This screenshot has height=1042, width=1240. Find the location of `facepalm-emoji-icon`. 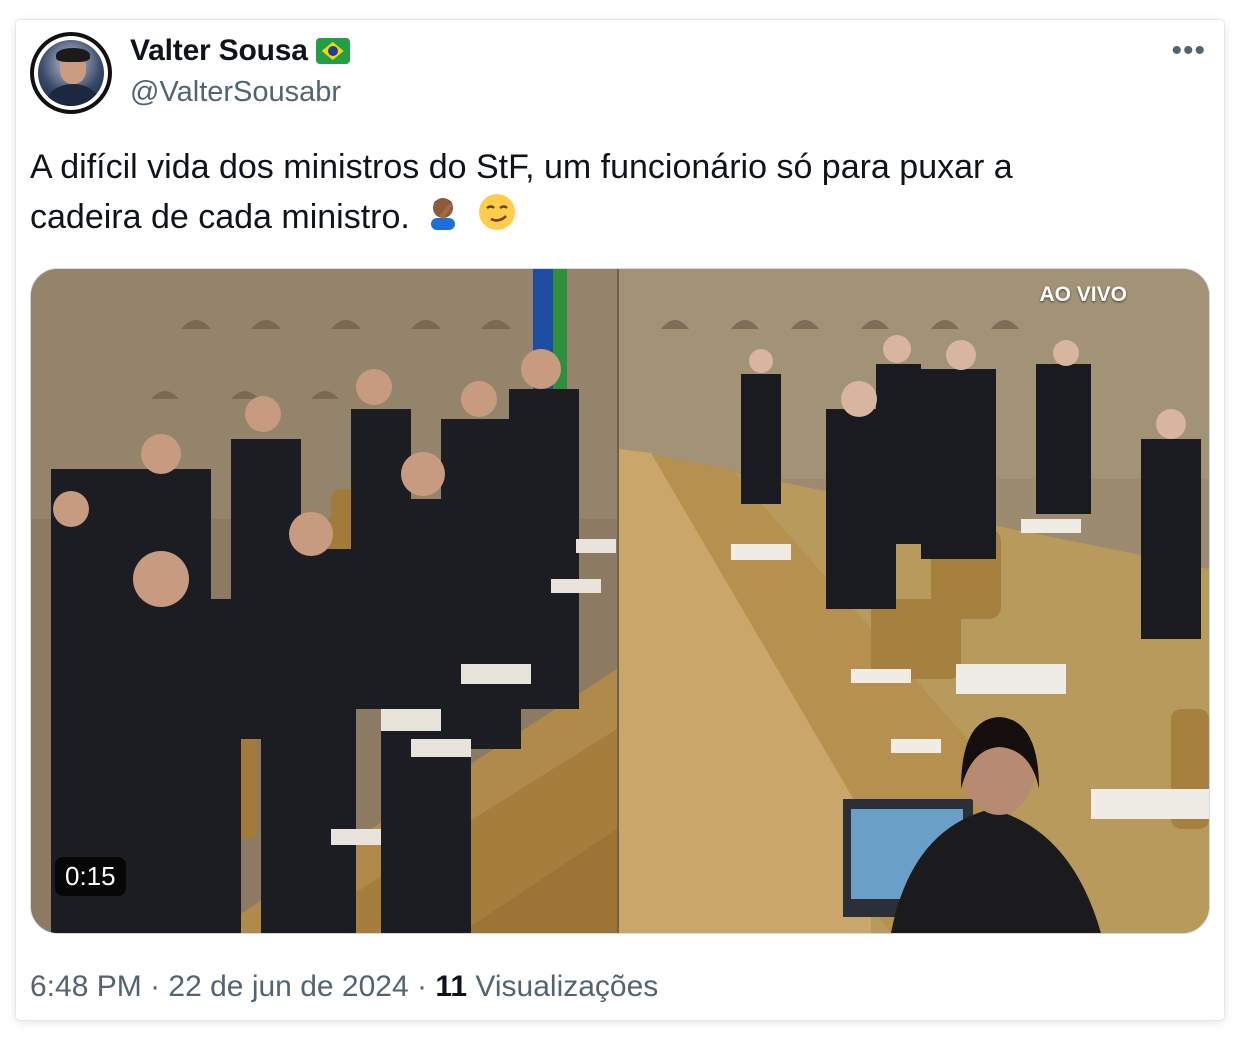

facepalm-emoji-icon is located at coordinates (443, 219).